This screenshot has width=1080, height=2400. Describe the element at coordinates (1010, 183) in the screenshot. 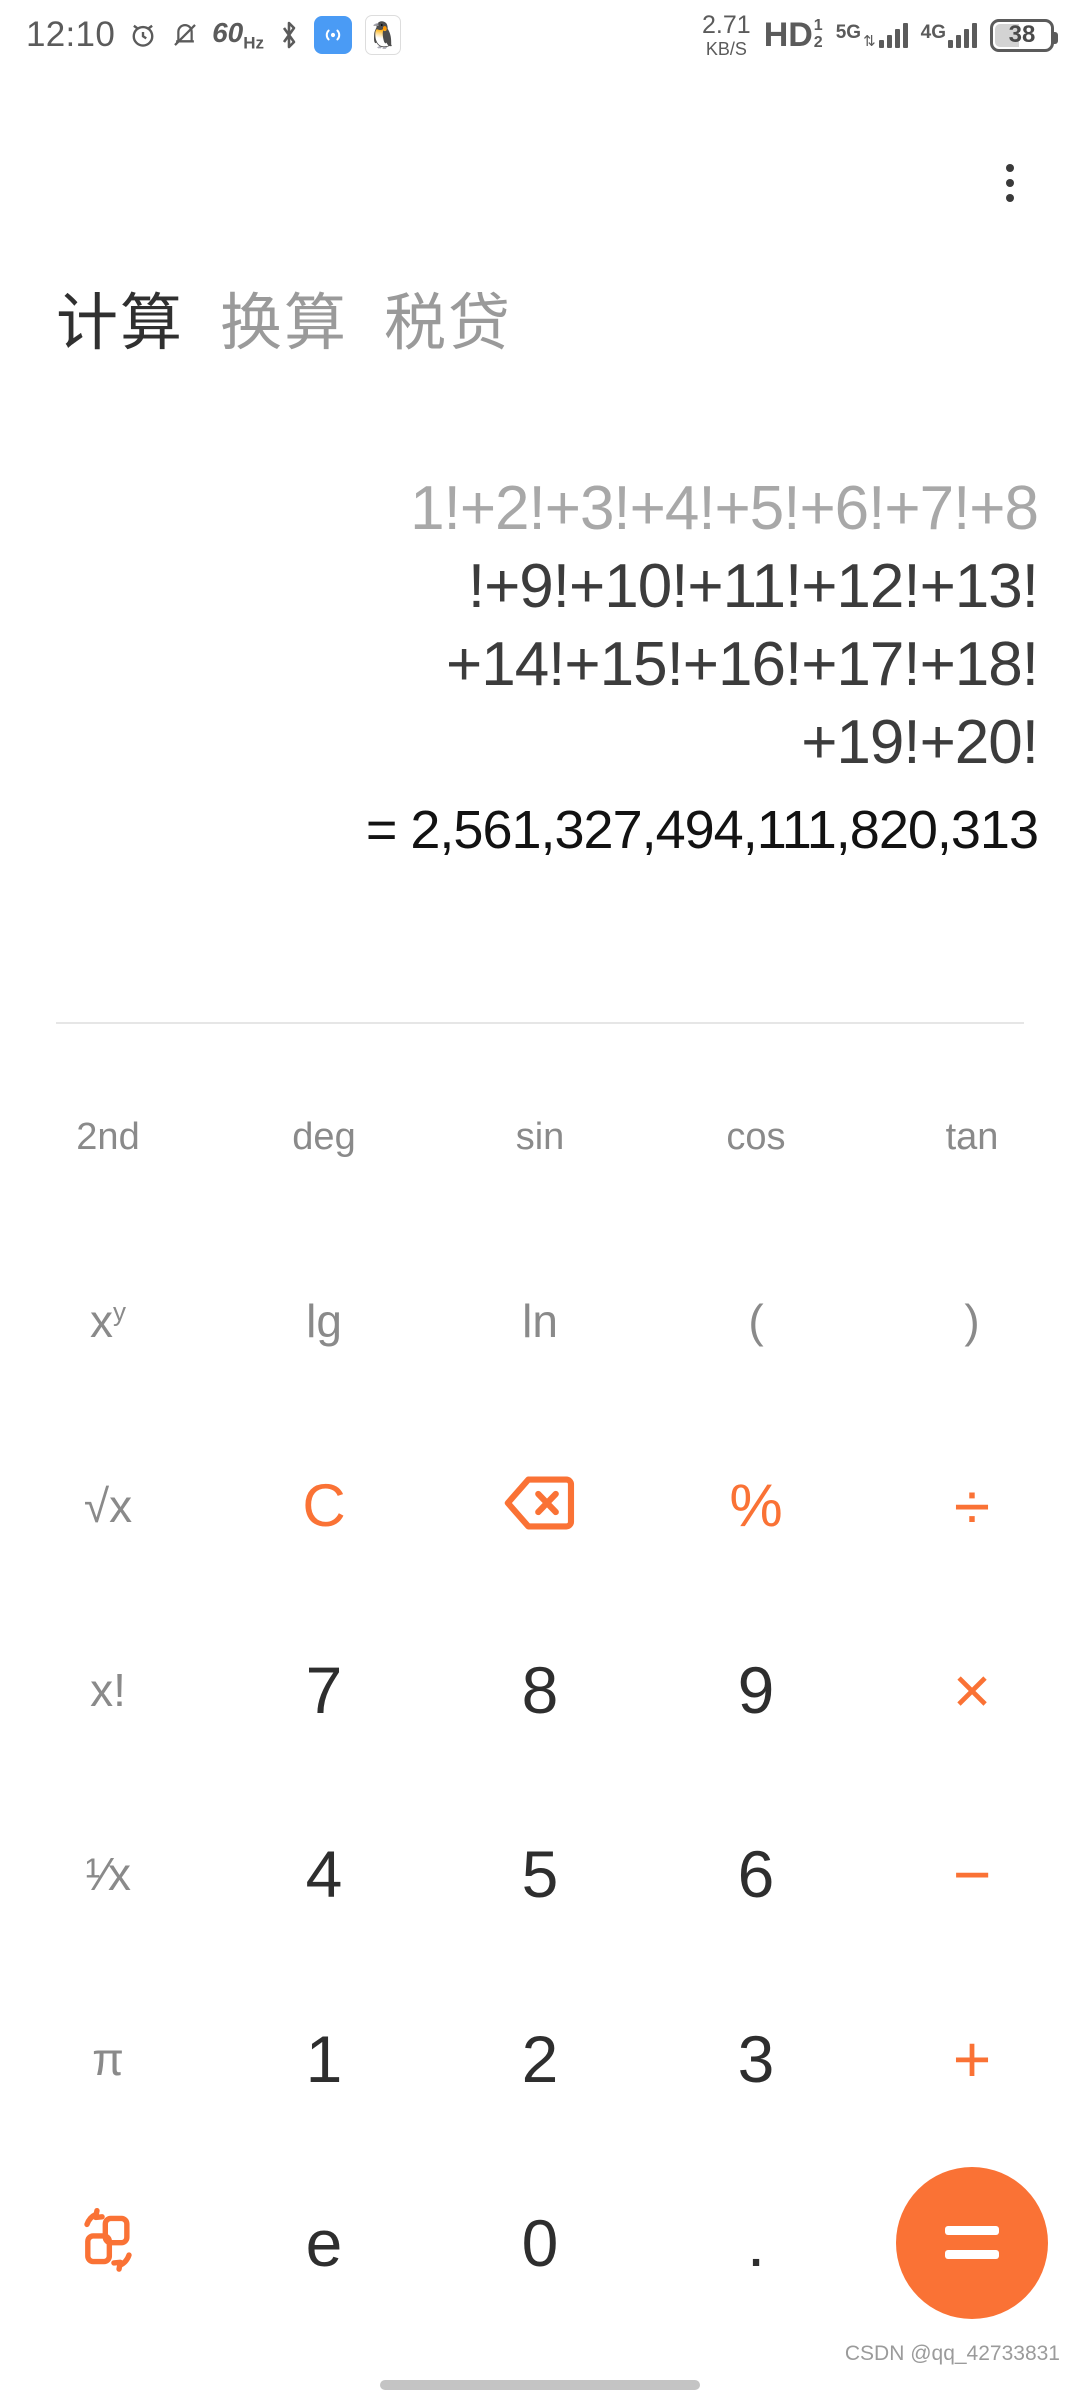

I see `overflow-menu-icon` at that location.